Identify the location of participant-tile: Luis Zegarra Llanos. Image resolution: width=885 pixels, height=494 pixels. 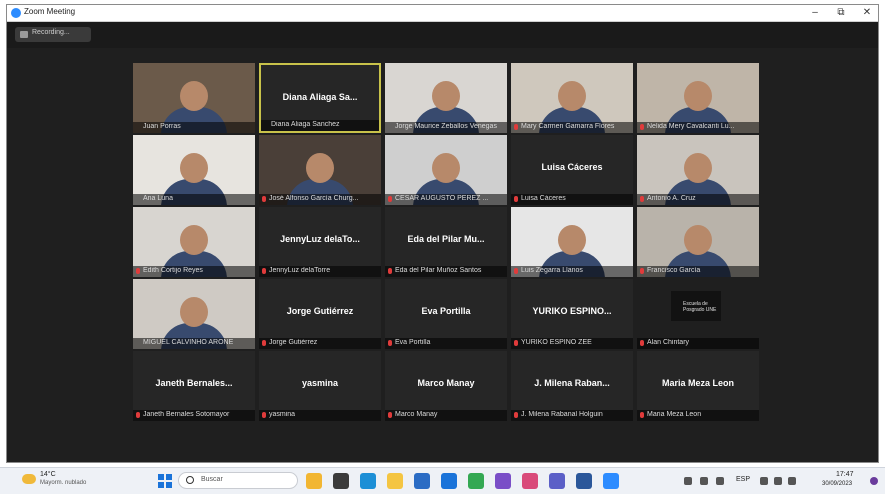
(572, 242).